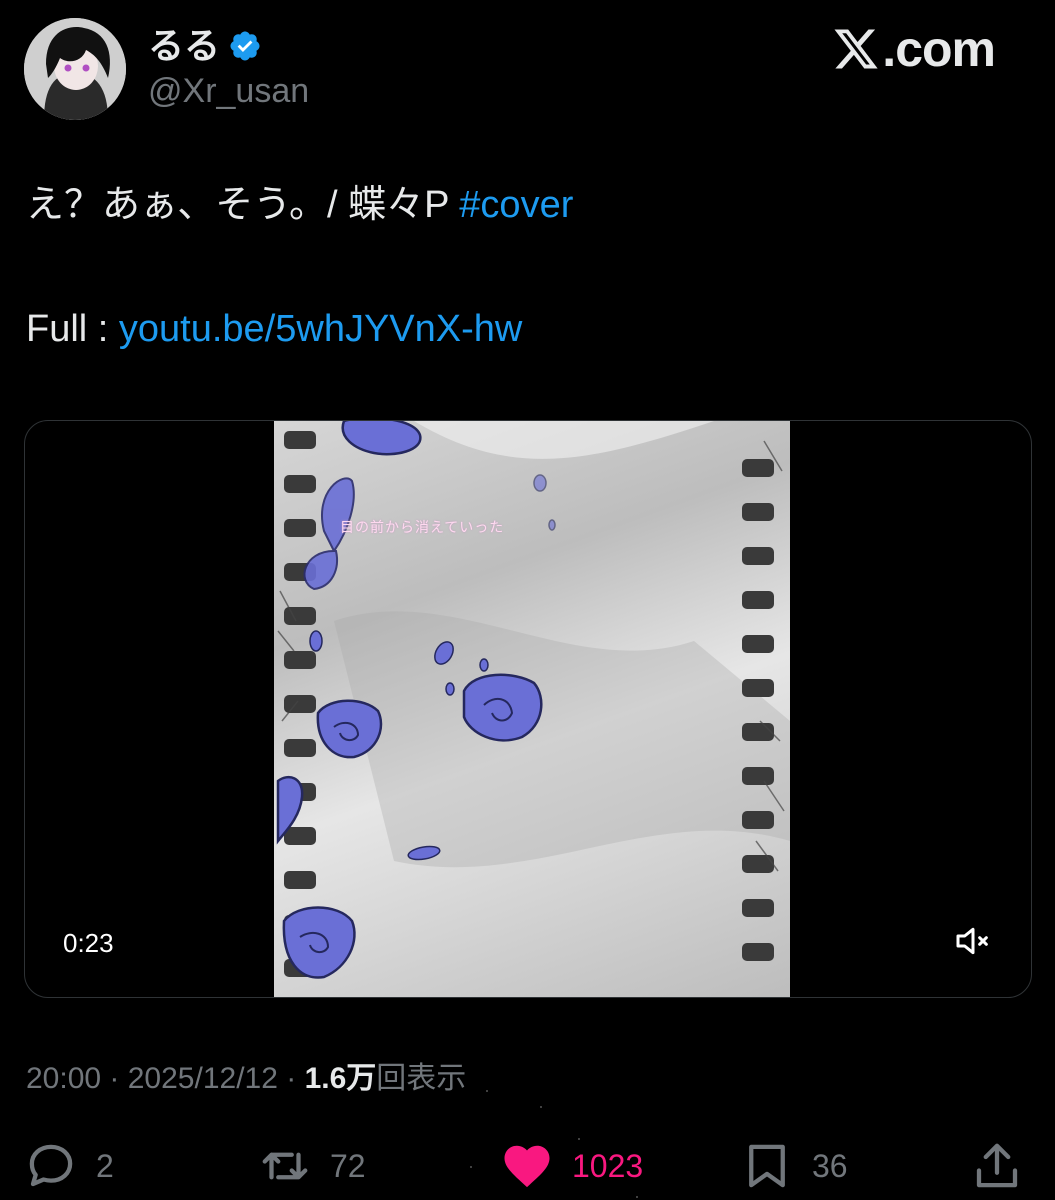  Describe the element at coordinates (312, 1166) in the screenshot. I see `retweet-button: 72` at that location.